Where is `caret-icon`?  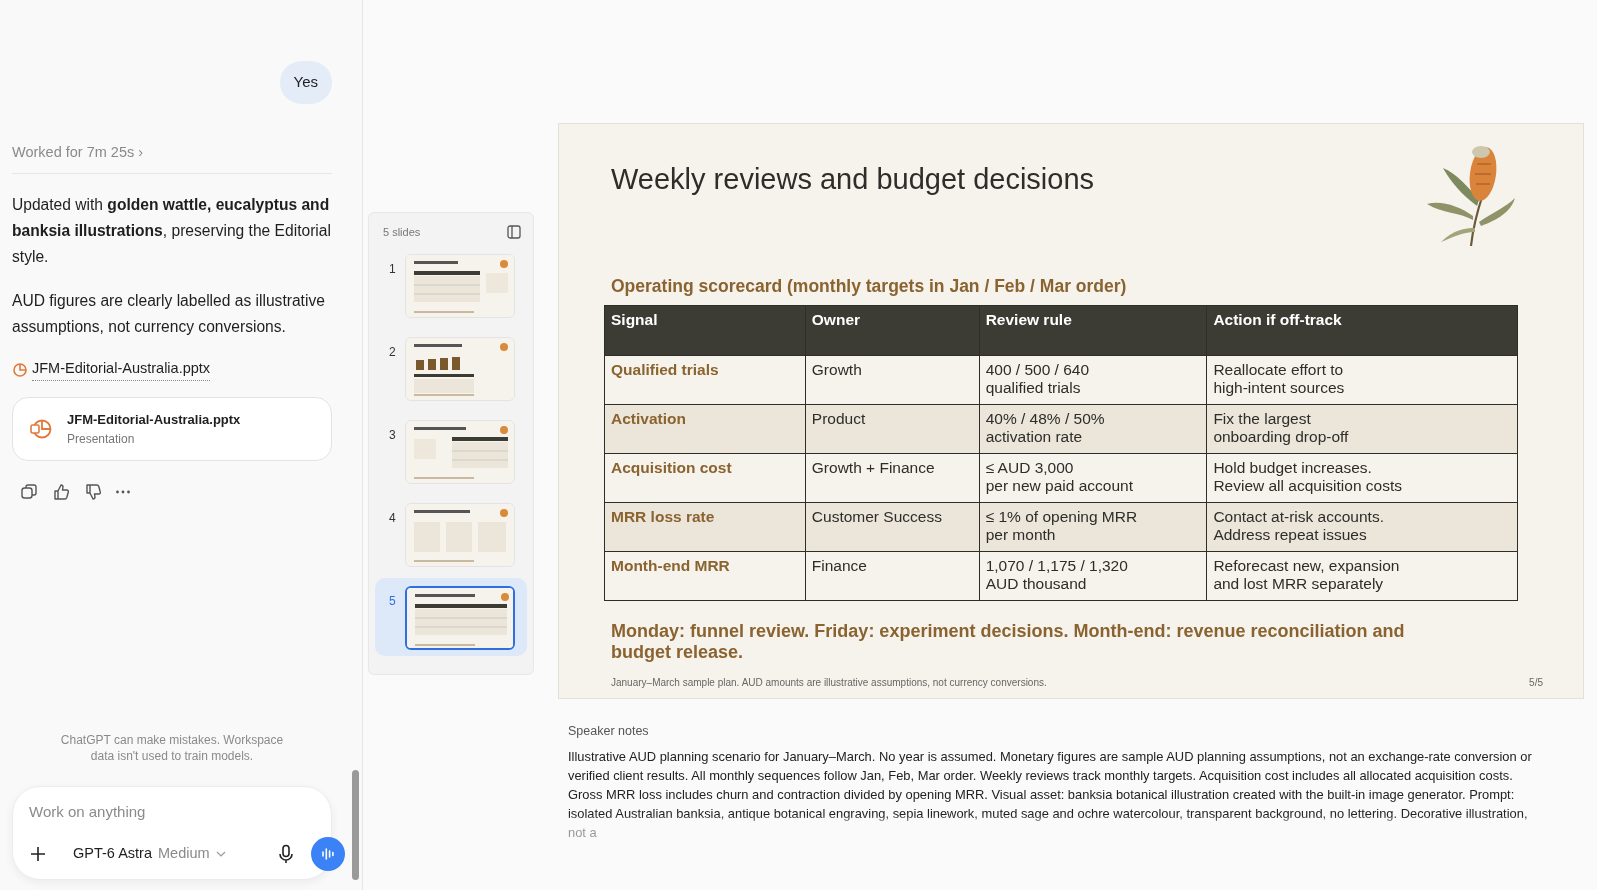 caret-icon is located at coordinates (220, 854).